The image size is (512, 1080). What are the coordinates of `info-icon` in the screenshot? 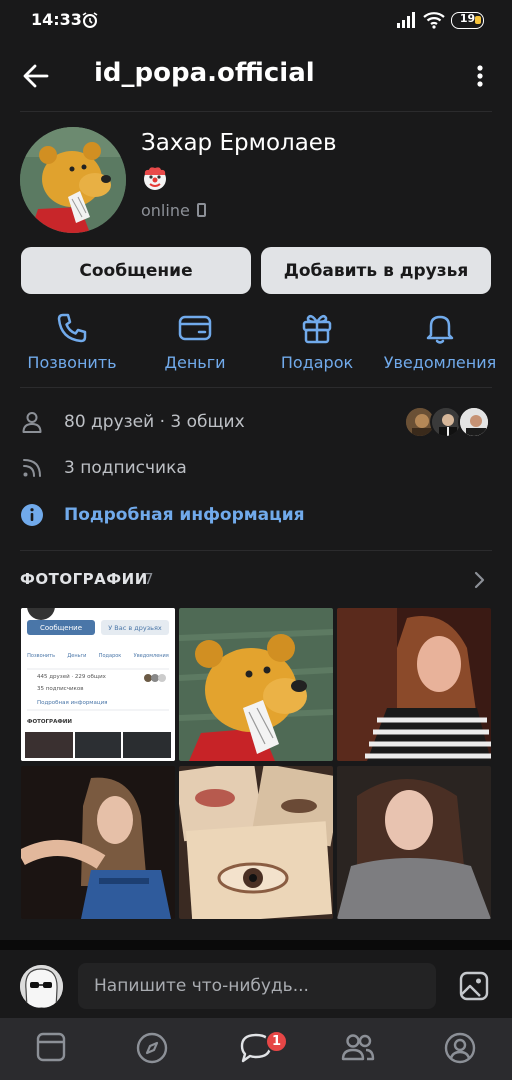 It's located at (32, 515).